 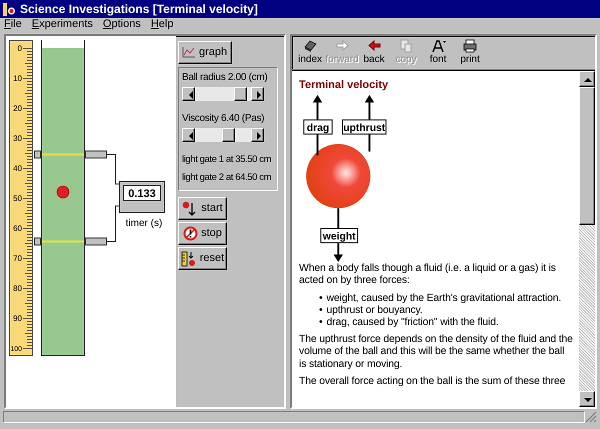 I want to click on print-button: print, so click(x=470, y=52).